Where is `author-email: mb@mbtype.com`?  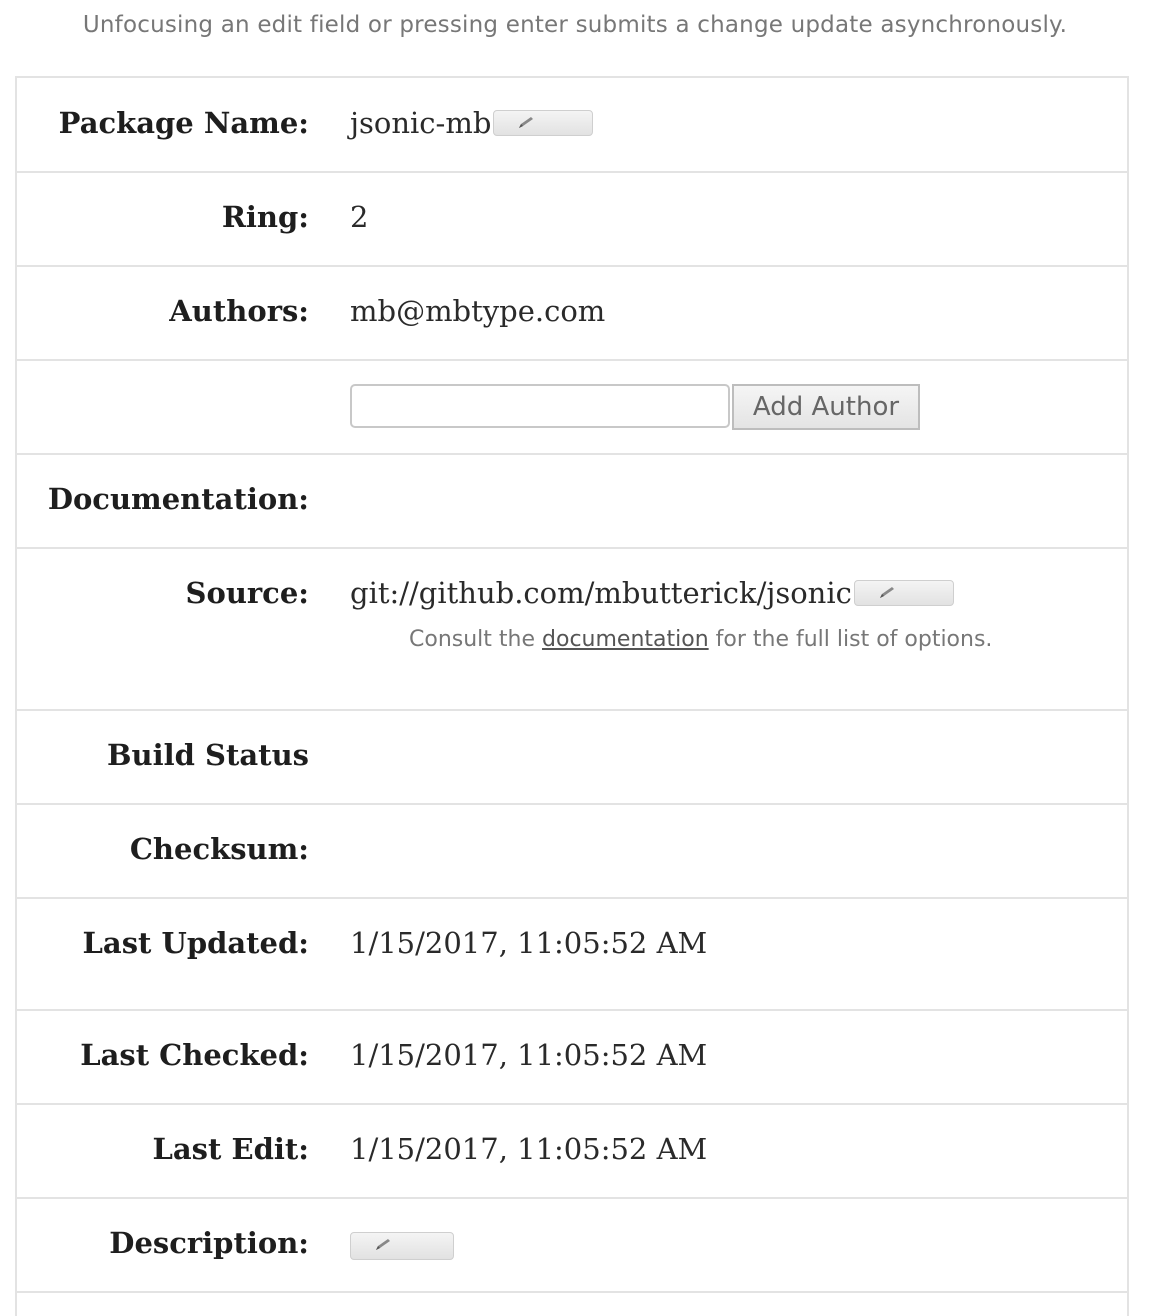 author-email: mb@mbtype.com is located at coordinates (478, 311).